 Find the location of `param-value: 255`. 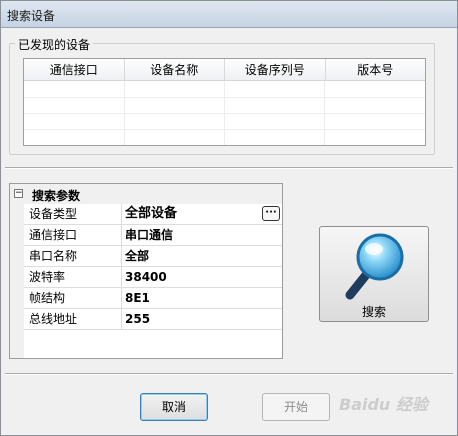

param-value: 255 is located at coordinates (202, 319).